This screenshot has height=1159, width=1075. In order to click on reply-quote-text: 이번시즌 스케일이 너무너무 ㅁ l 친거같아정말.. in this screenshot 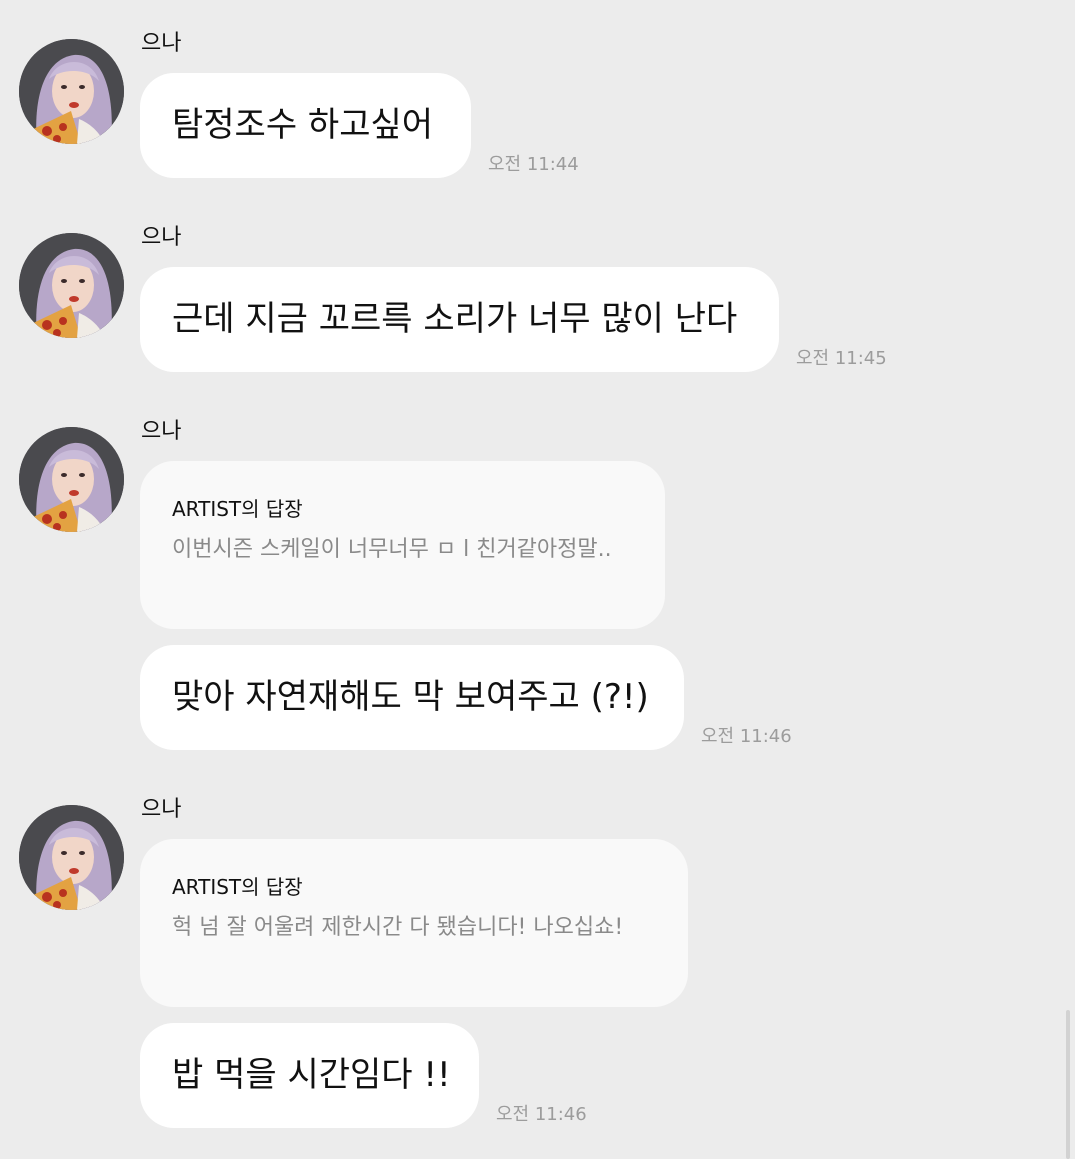, I will do `click(392, 549)`.